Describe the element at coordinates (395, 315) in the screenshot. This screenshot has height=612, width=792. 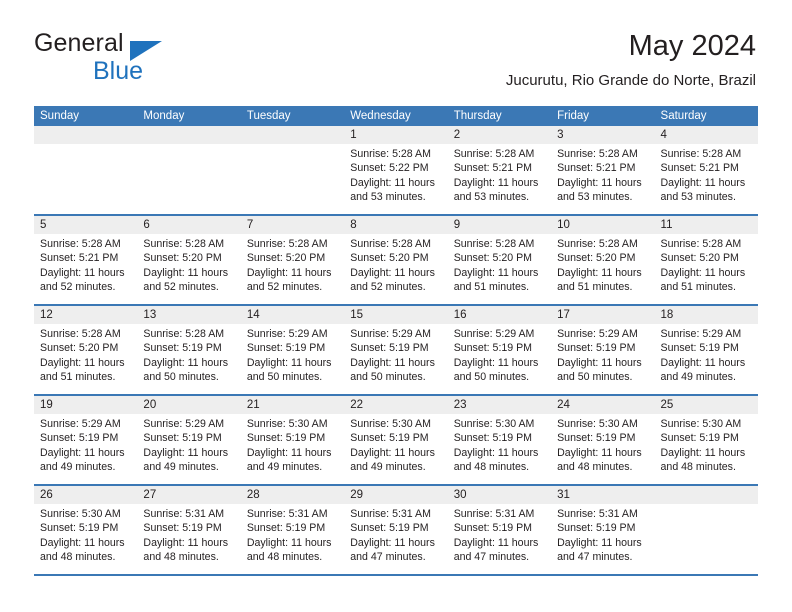
I see `day-number-15: 15` at that location.